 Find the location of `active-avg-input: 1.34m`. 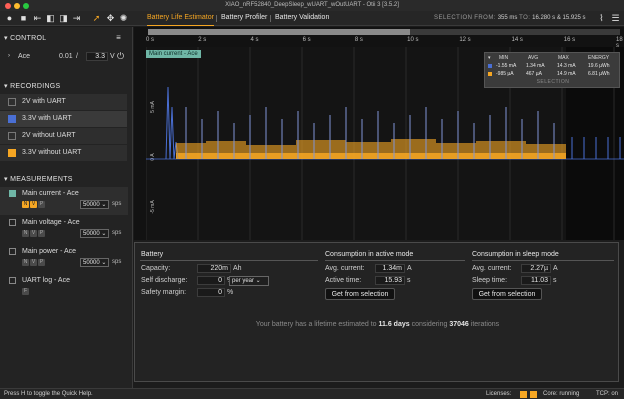

active-avg-input: 1.34m is located at coordinates (390, 268).